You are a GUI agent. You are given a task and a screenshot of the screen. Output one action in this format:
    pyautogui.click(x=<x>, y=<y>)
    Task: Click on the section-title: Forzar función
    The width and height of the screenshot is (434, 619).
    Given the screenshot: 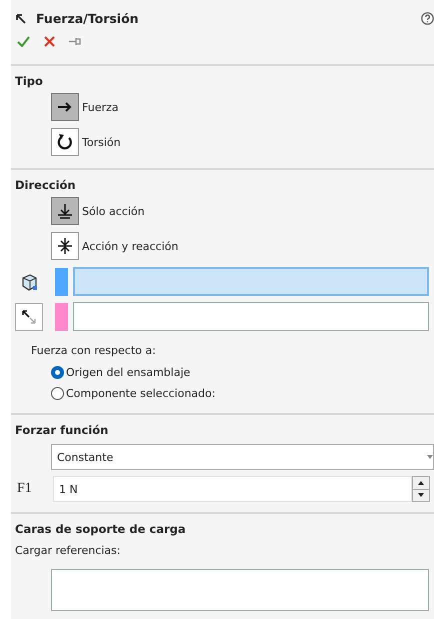 What is the action you would take?
    pyautogui.click(x=62, y=430)
    